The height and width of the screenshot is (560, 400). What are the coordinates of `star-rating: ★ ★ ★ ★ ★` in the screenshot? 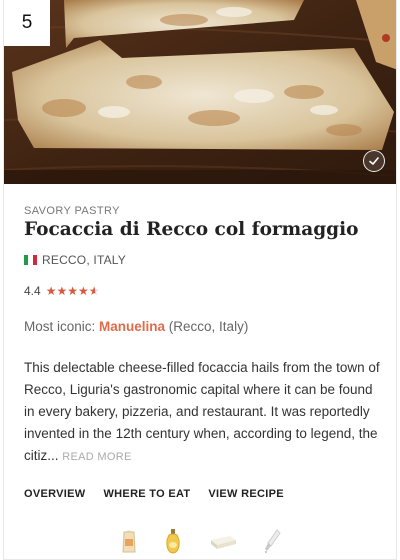 It's located at (73, 291).